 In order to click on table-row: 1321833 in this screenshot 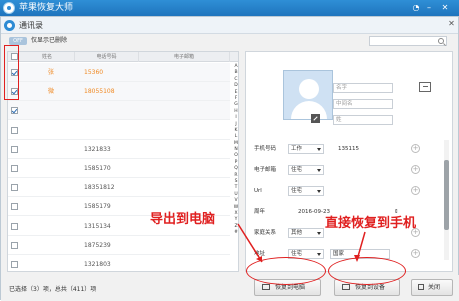, I will do `click(119, 149)`.